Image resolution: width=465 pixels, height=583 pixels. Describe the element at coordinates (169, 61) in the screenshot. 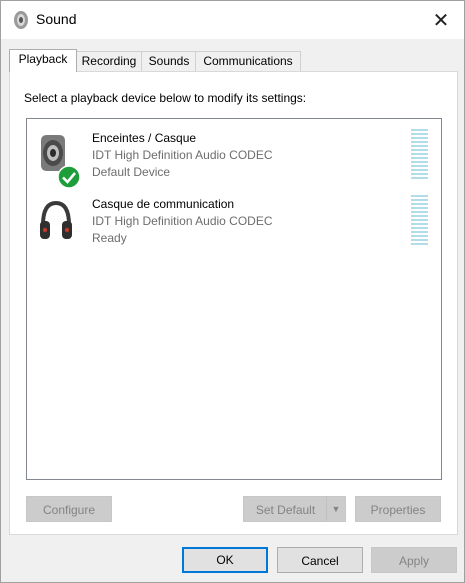

I see `tab-sounds: Sounds` at that location.